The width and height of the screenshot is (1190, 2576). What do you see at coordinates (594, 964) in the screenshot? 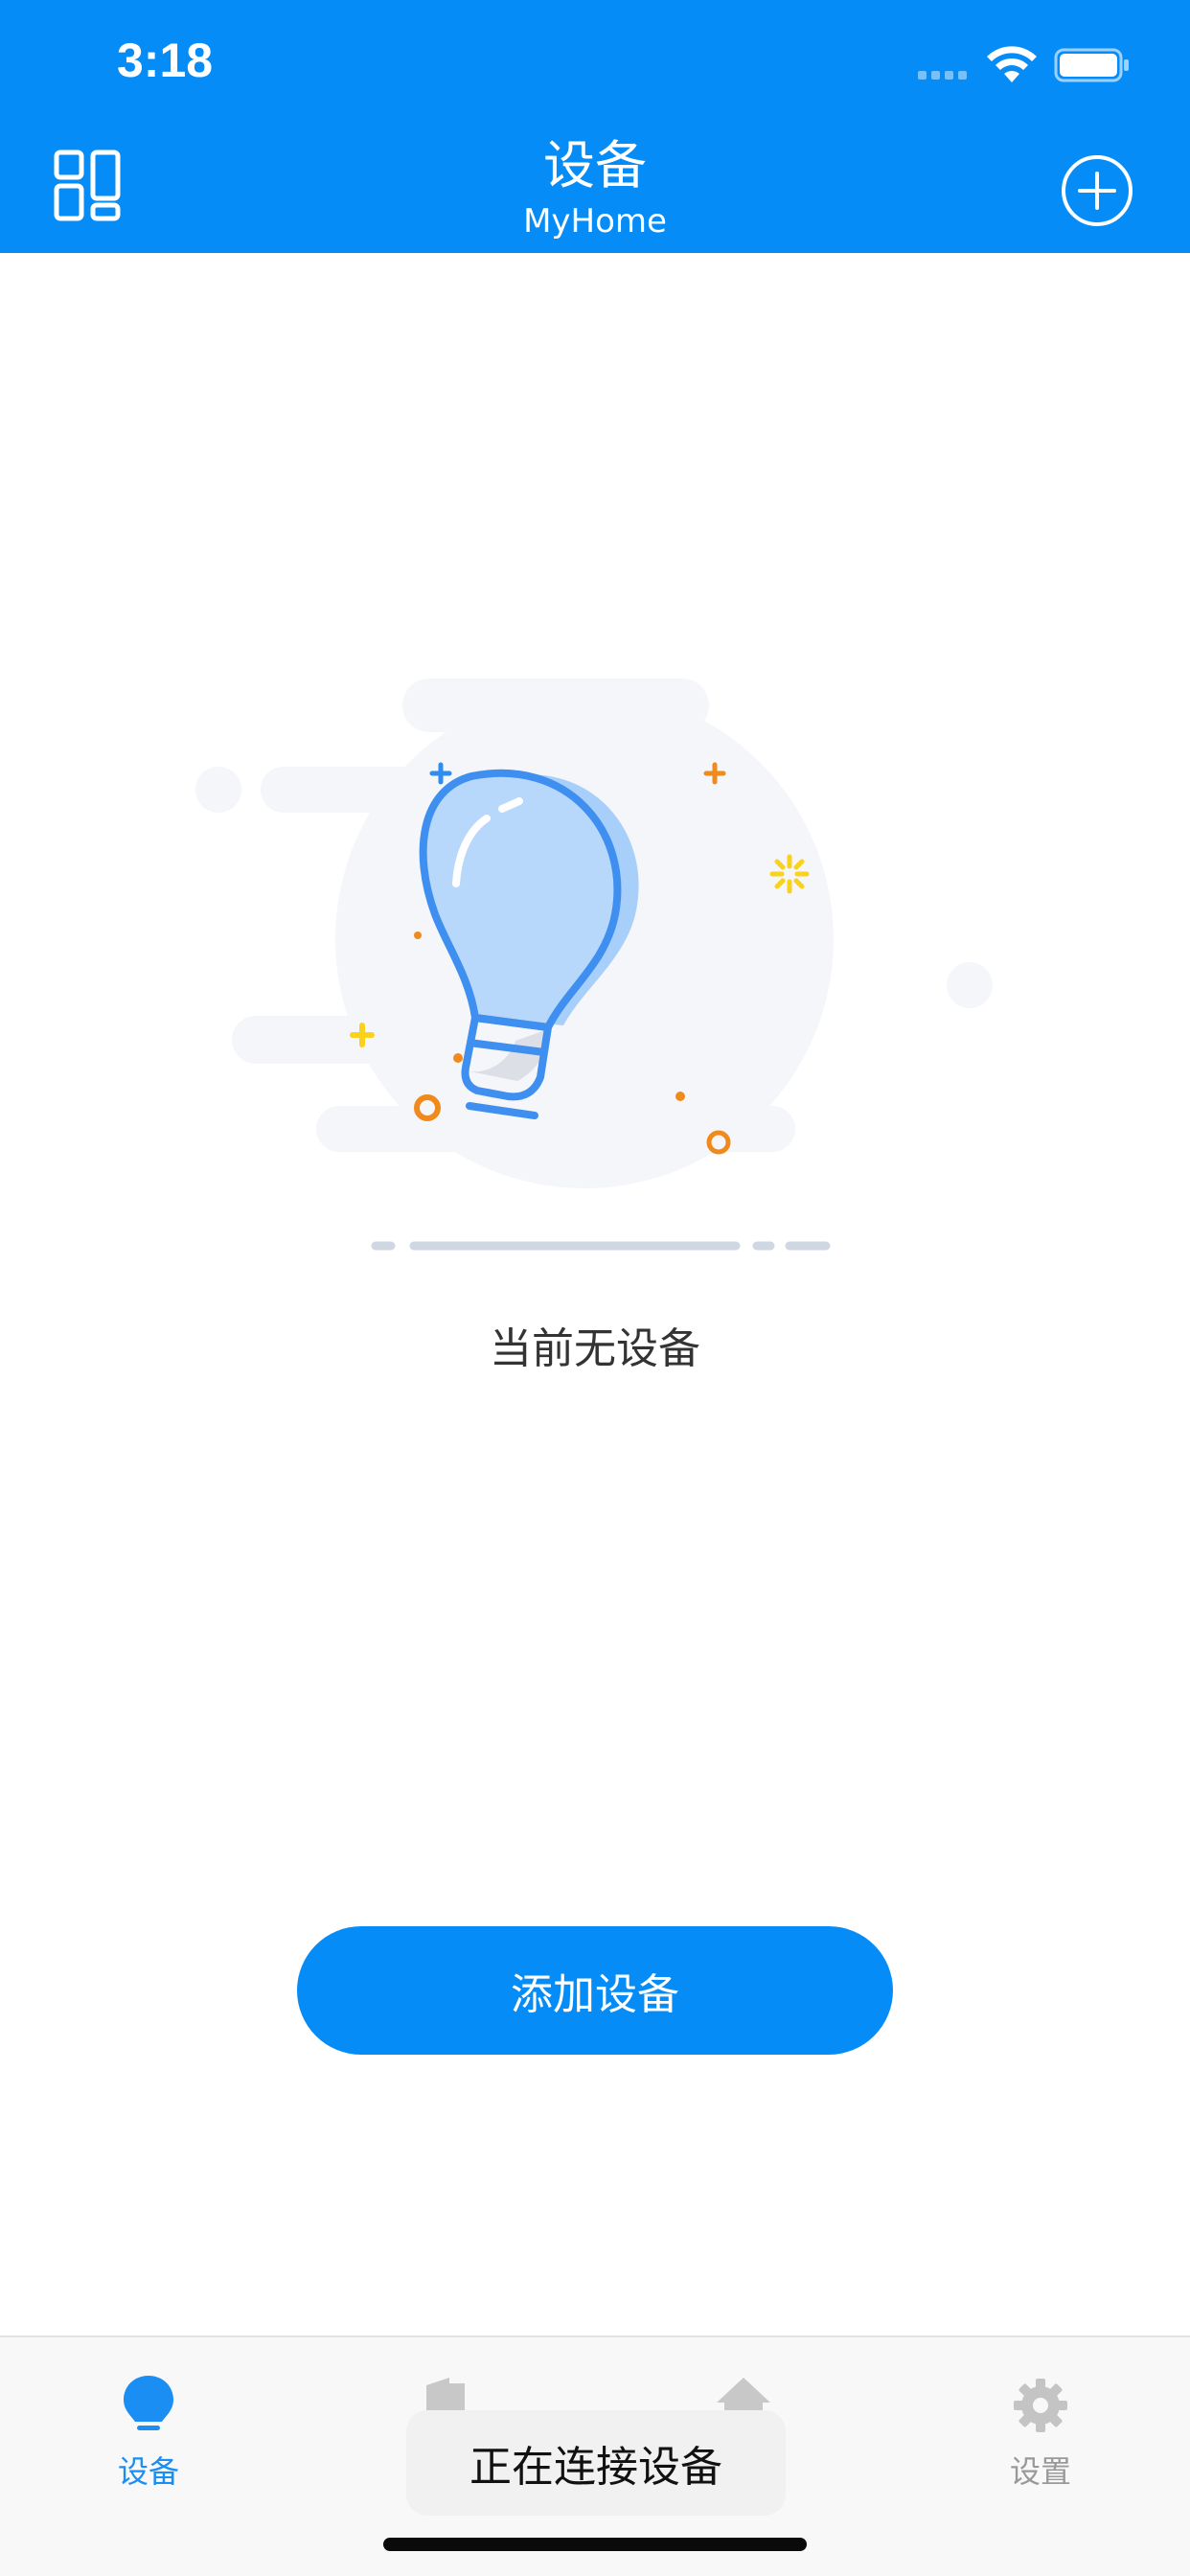
I see `empty-bulb-illustration` at bounding box center [594, 964].